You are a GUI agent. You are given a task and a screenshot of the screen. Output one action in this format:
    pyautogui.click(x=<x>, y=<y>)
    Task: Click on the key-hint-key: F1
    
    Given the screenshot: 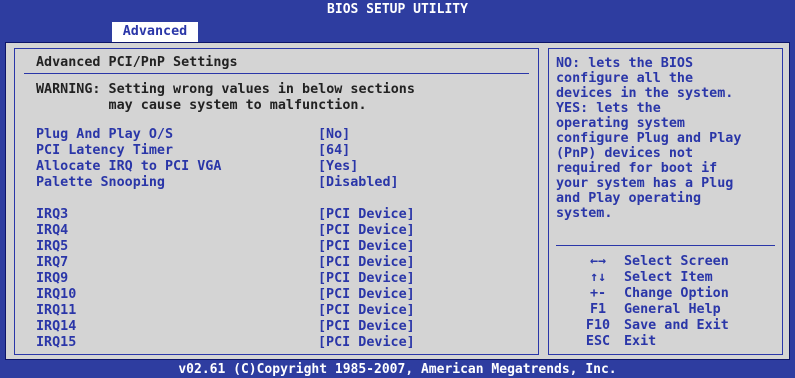 What is the action you would take?
    pyautogui.click(x=598, y=309)
    